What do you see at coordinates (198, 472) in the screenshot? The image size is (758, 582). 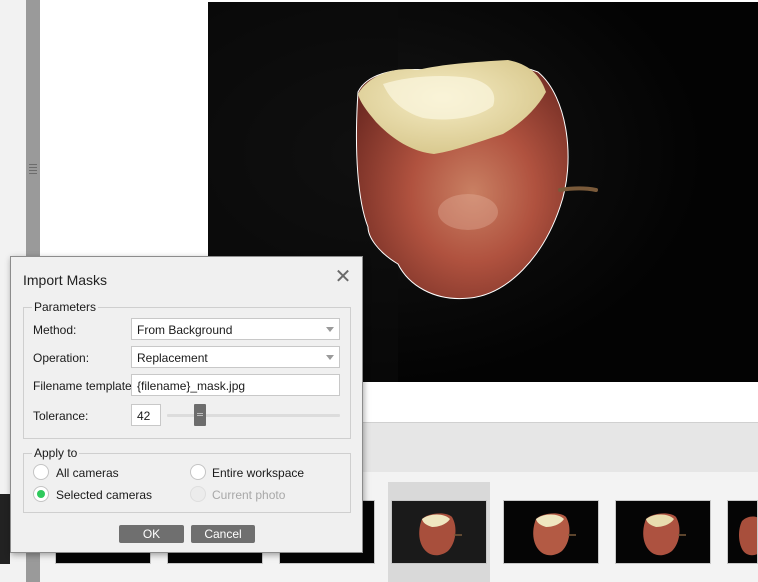 I see `entire-workspace-radio` at bounding box center [198, 472].